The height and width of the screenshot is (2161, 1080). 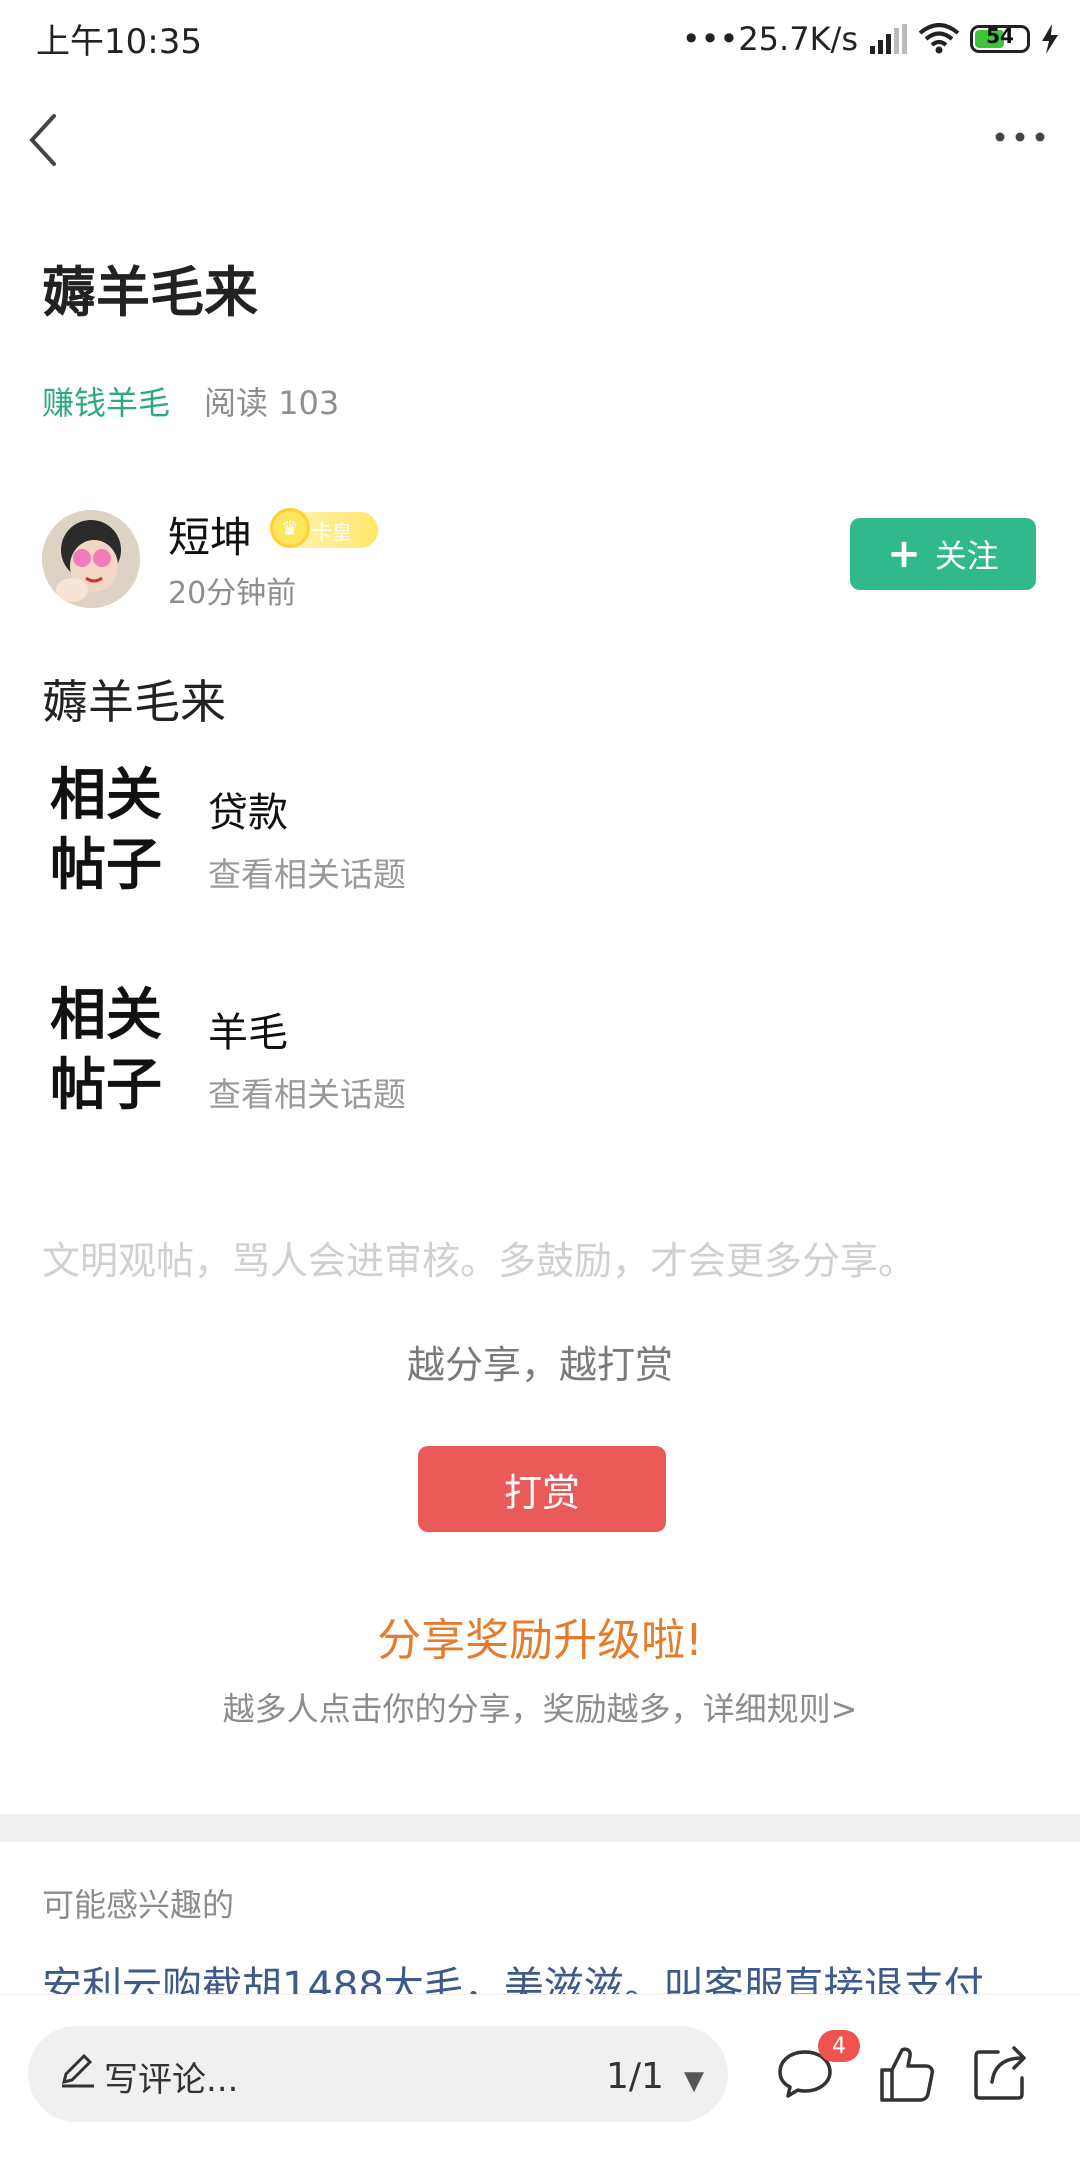 I want to click on dropdown-caret-icon: ▼, so click(x=694, y=2081).